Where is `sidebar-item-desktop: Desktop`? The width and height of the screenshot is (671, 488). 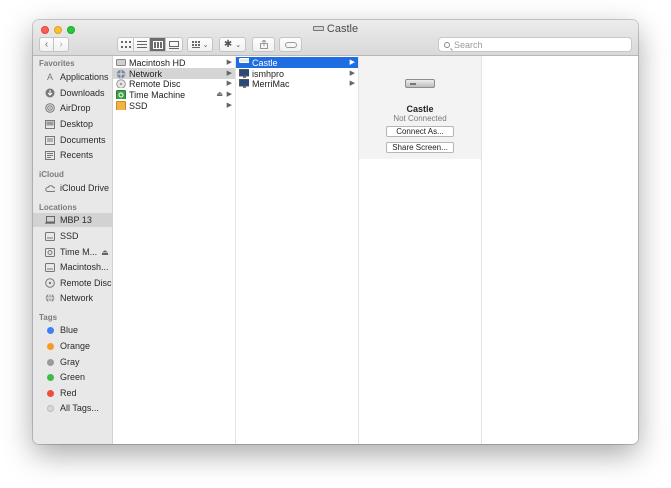
sidebar-item-desktop: Desktop is located at coordinates (73, 124).